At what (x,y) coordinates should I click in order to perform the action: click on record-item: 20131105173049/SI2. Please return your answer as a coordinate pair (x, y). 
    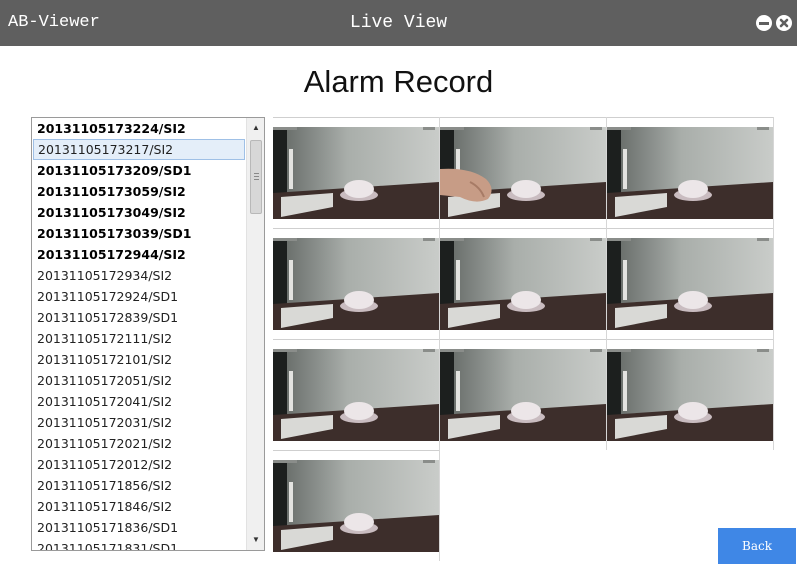
    Looking at the image, I should click on (139, 212).